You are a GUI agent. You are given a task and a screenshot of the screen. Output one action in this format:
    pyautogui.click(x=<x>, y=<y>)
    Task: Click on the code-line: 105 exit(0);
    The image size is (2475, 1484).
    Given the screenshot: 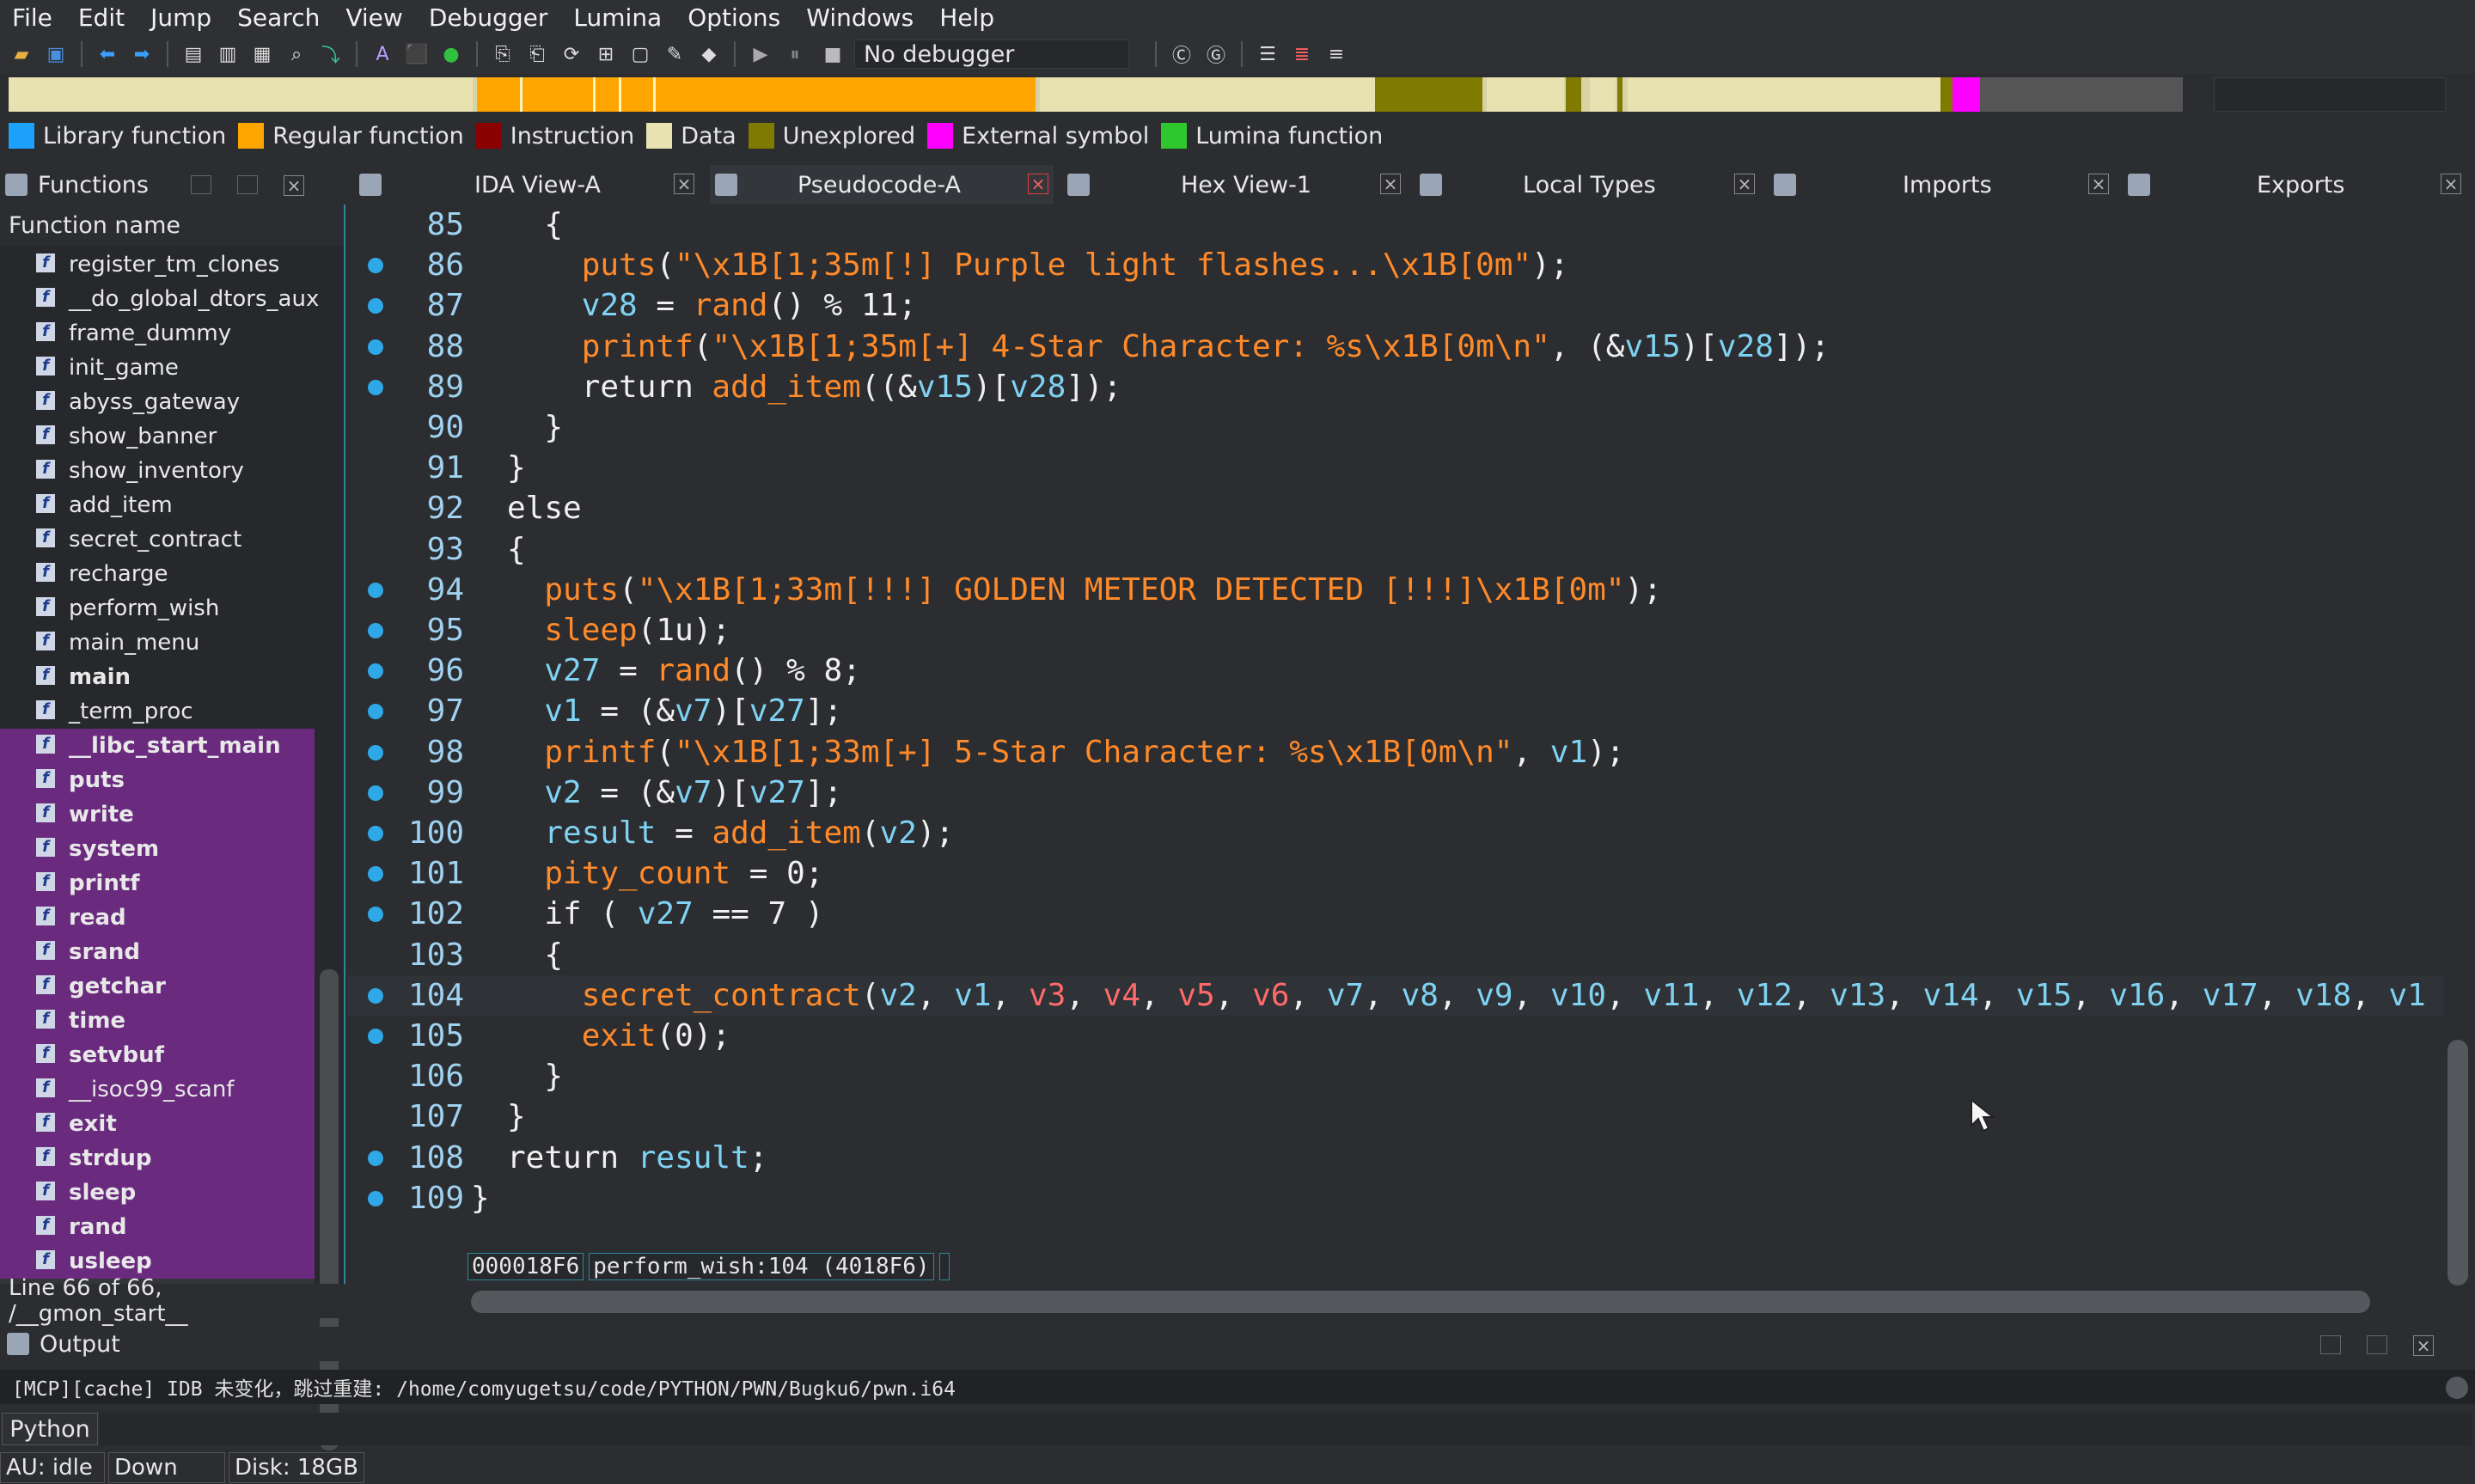 What is the action you would take?
    pyautogui.click(x=1395, y=1036)
    